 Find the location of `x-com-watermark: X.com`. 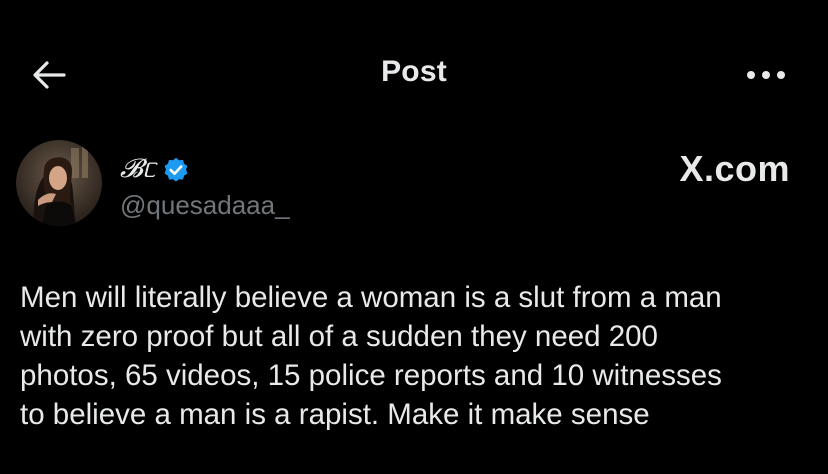

x-com-watermark: X.com is located at coordinates (734, 168).